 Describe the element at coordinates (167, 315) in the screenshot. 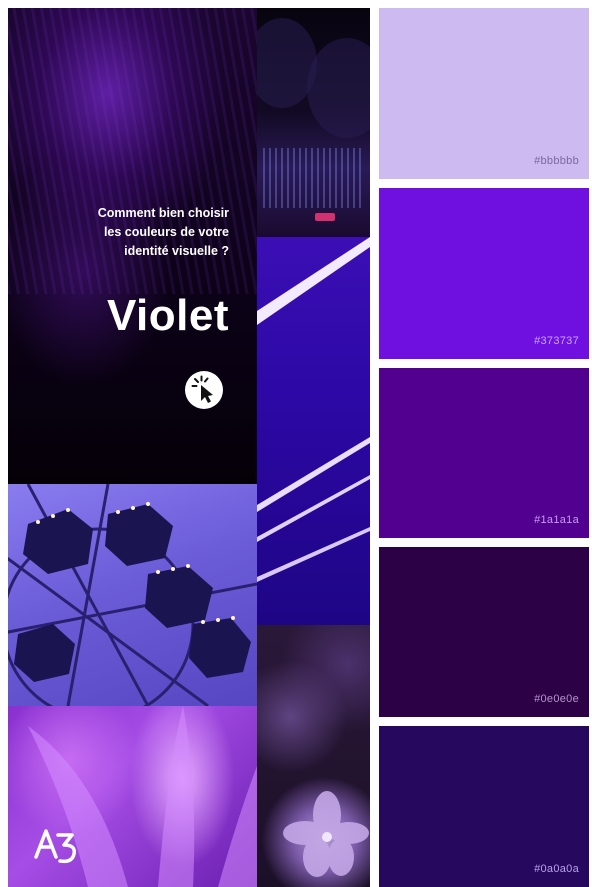

I see `page-title: Violet` at that location.